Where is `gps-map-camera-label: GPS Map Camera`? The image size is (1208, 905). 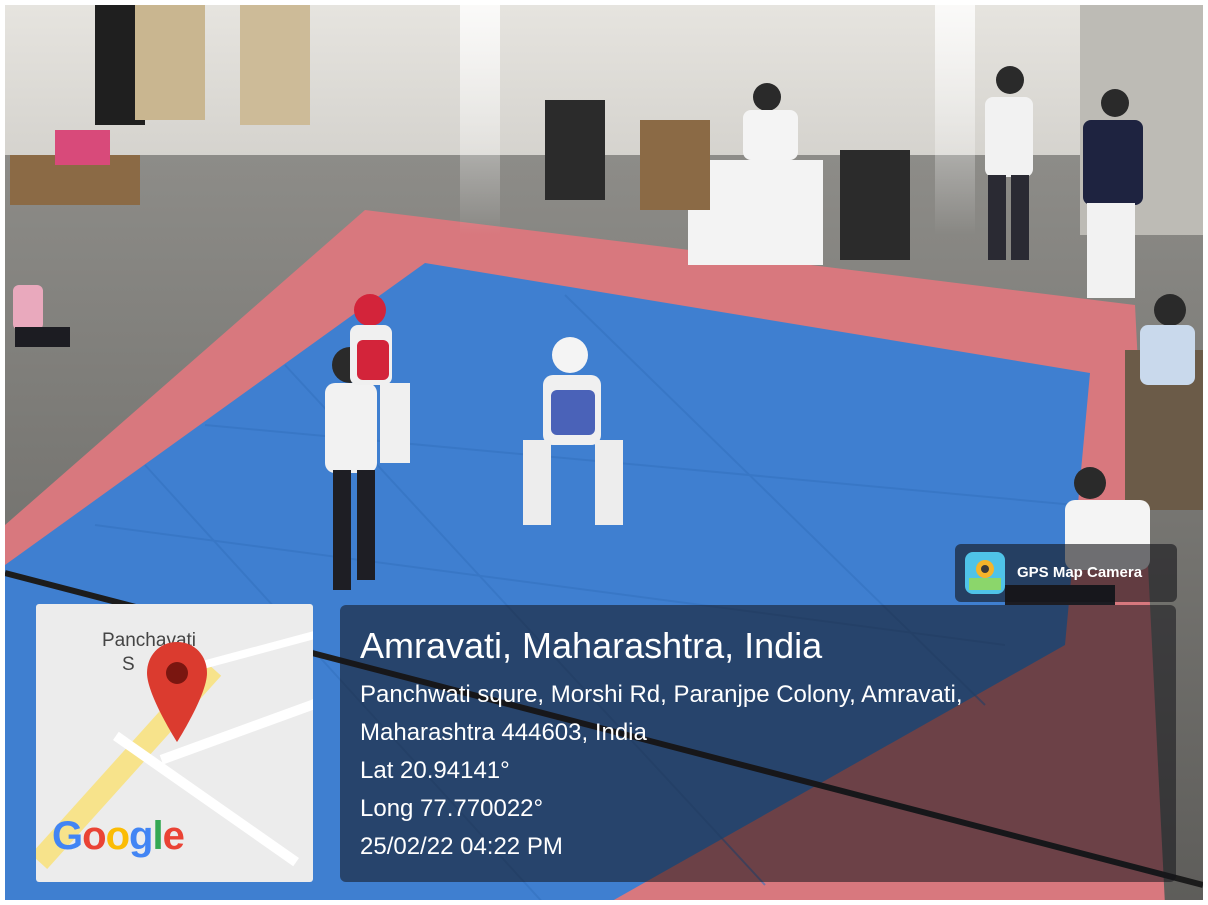 gps-map-camera-label: GPS Map Camera is located at coordinates (1080, 572).